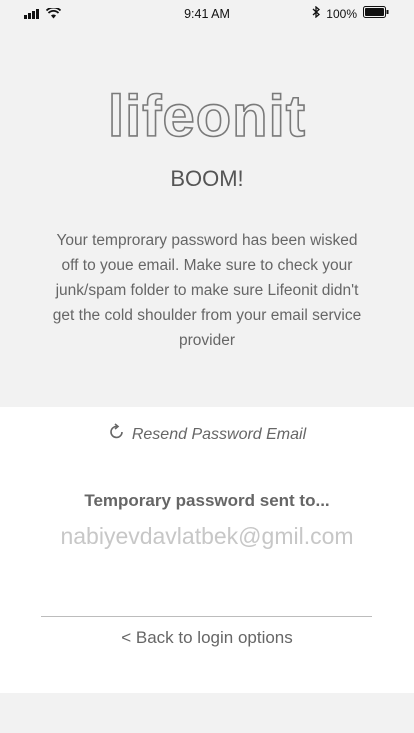  What do you see at coordinates (117, 434) in the screenshot?
I see `refresh-icon` at bounding box center [117, 434].